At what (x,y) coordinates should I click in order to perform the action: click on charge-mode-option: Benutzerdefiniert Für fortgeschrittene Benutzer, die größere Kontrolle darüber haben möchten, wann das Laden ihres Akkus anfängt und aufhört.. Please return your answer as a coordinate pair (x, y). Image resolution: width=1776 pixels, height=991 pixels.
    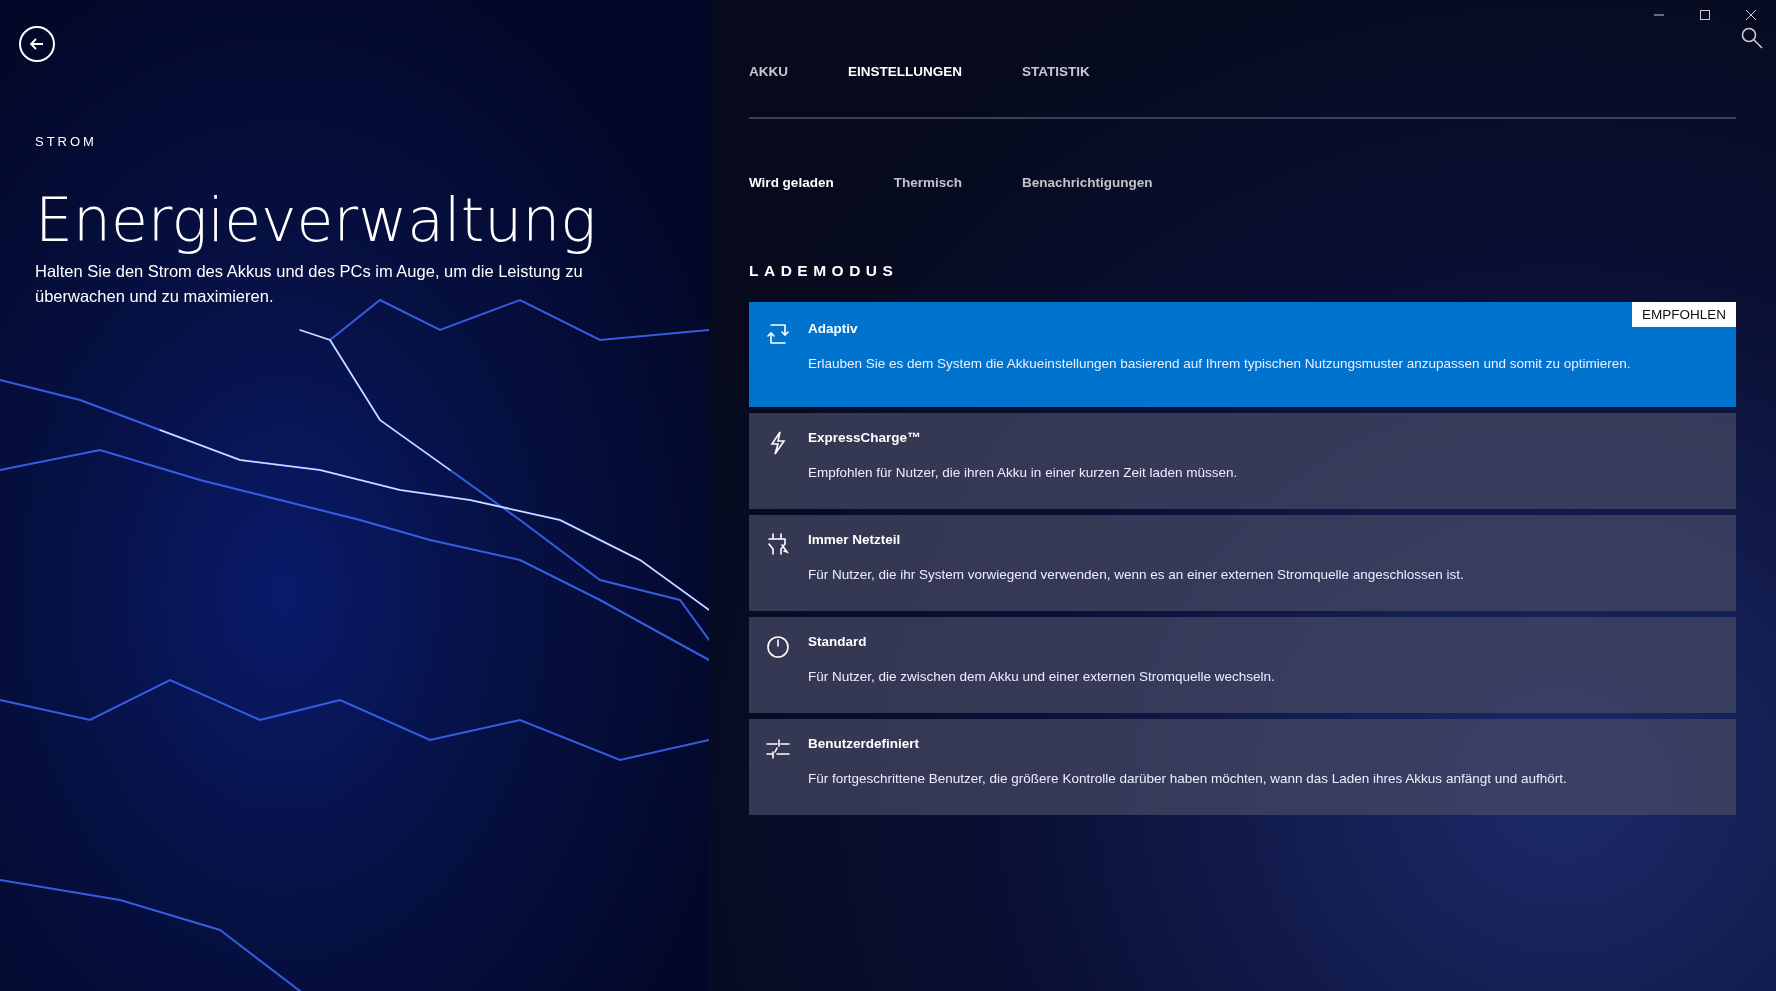
    Looking at the image, I should click on (1242, 767).